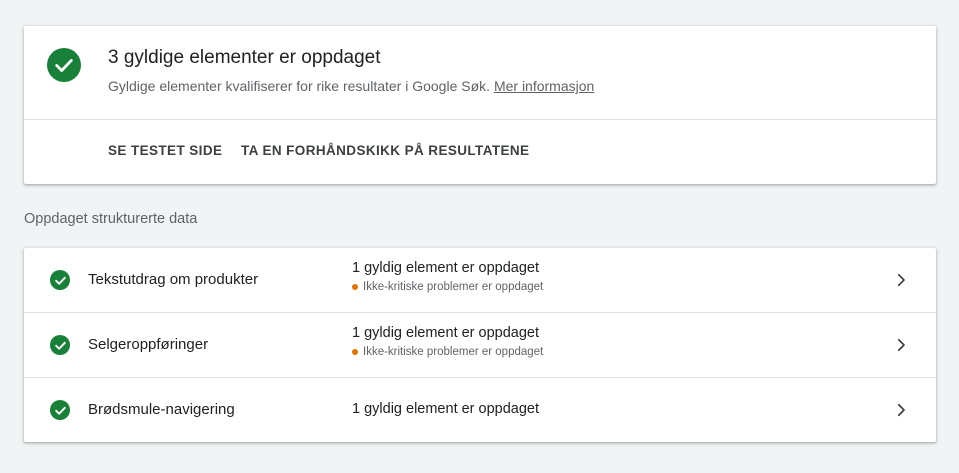 Image resolution: width=959 pixels, height=473 pixels. Describe the element at coordinates (244, 57) in the screenshot. I see `summary-title: 3 gyldige elementer er oppdaget` at that location.